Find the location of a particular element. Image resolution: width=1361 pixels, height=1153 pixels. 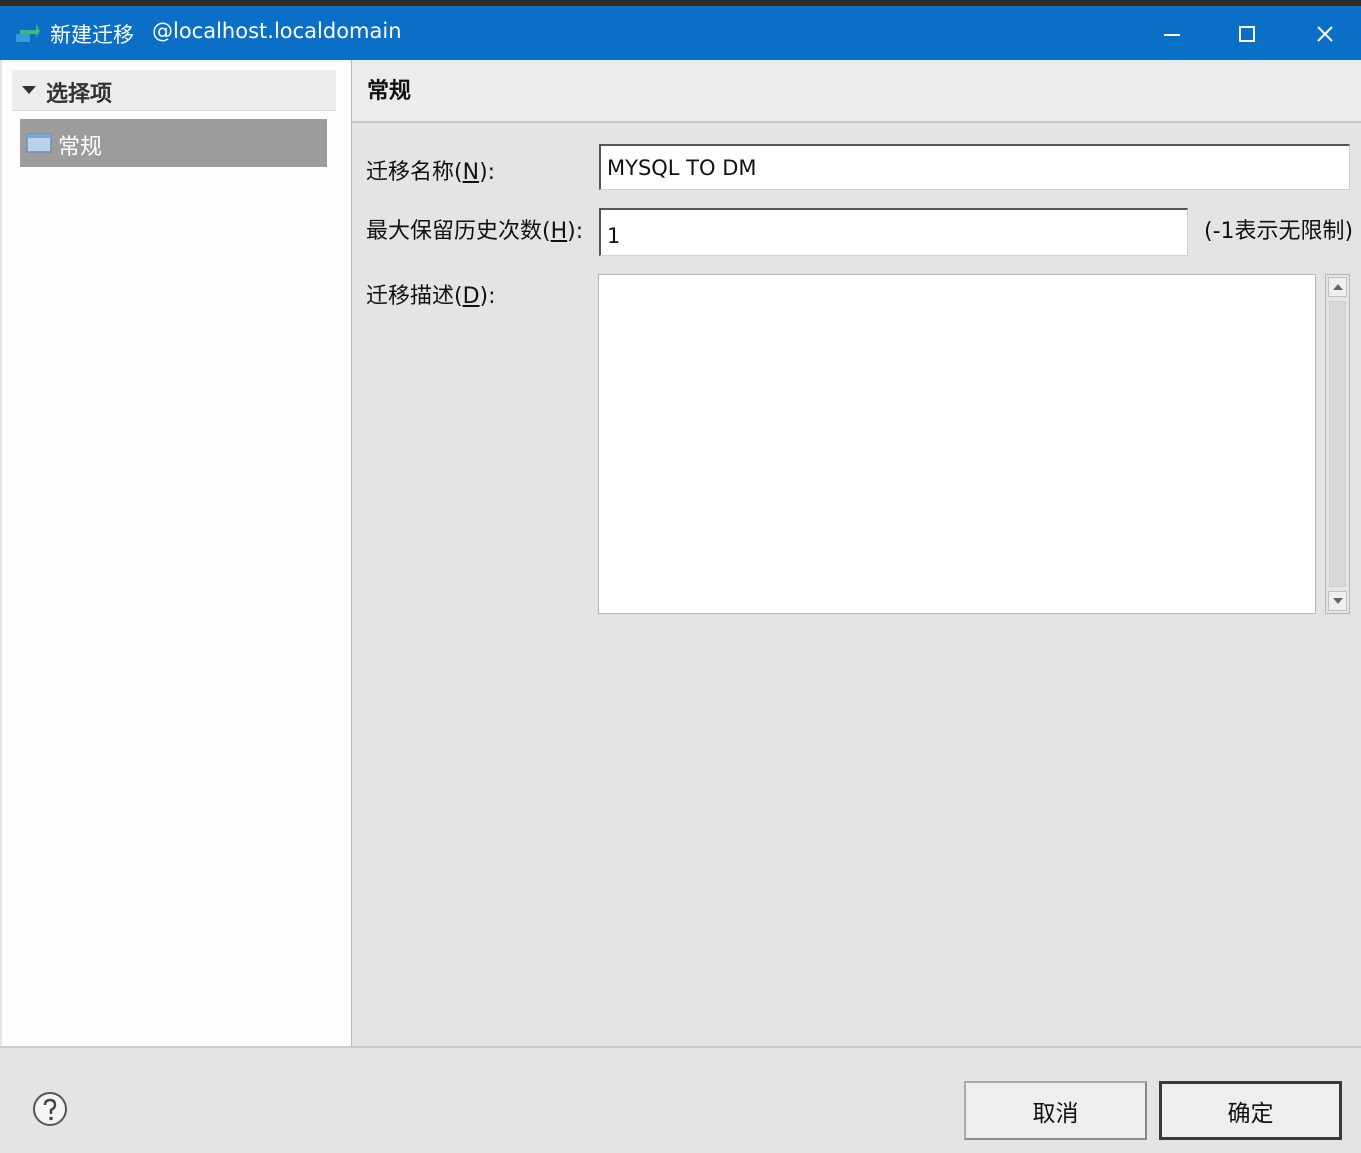

section-title: 常规 is located at coordinates (389, 91).